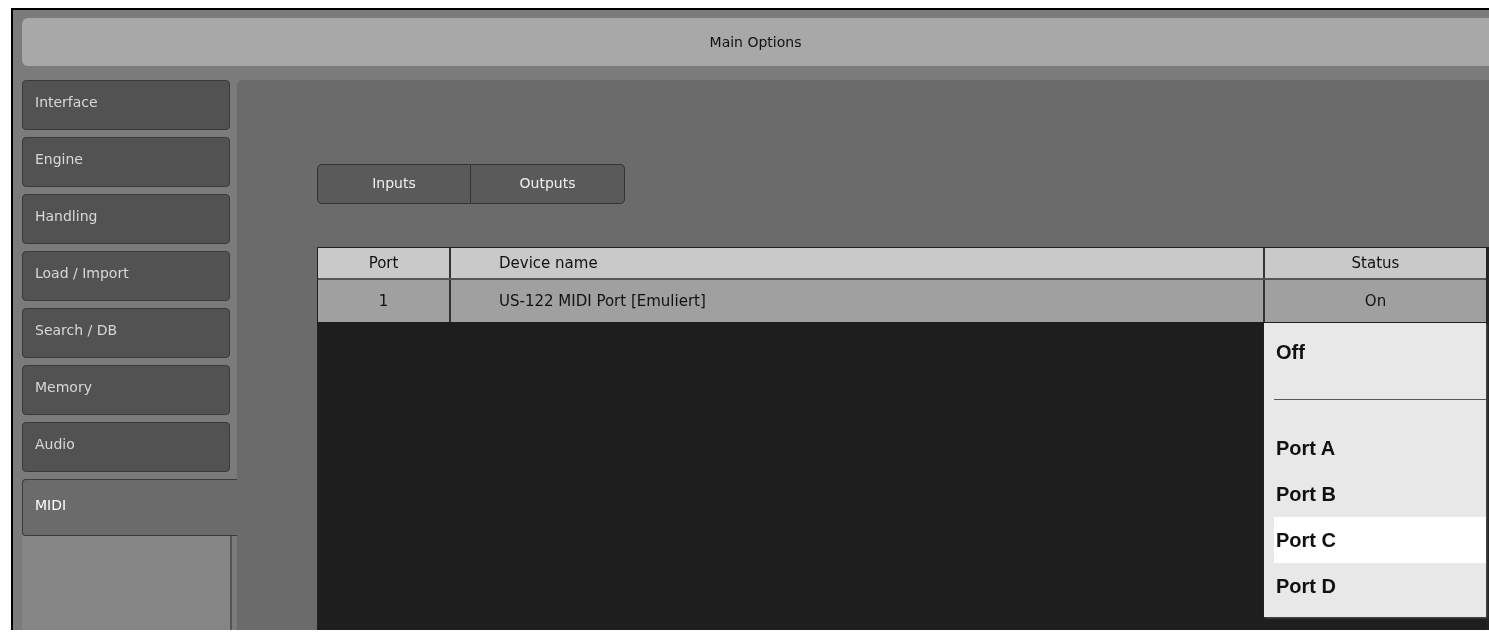  What do you see at coordinates (126, 162) in the screenshot?
I see `sidebar-tab: Engine` at bounding box center [126, 162].